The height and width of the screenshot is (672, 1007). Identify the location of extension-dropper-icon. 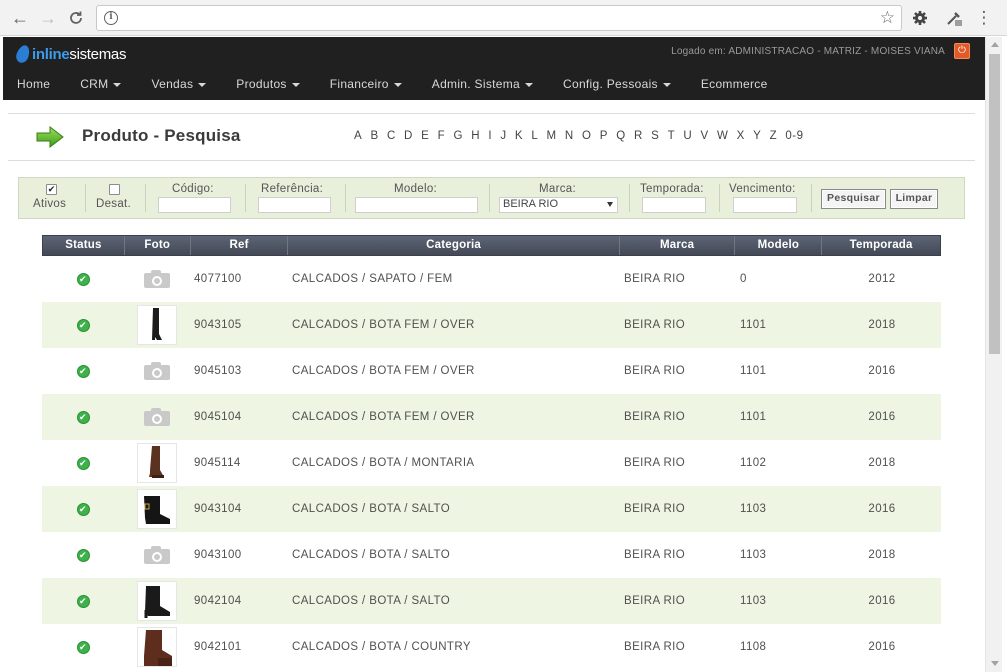
(954, 18).